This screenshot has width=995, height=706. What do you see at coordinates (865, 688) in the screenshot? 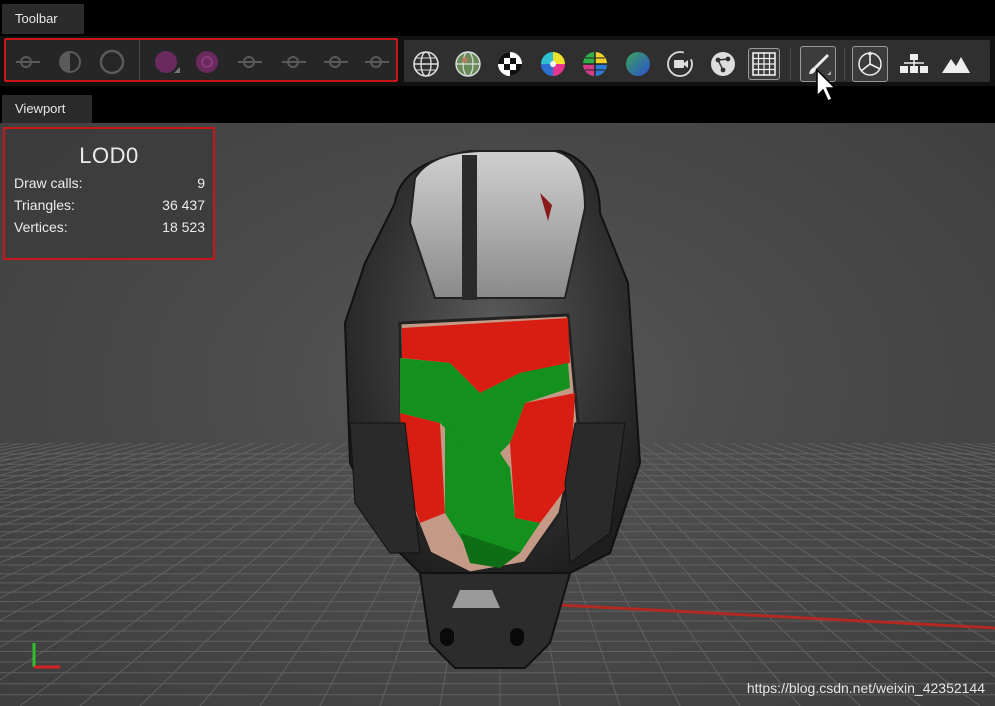
I see `watermark: https://blog.csdn.net/weixin_42352144` at bounding box center [865, 688].